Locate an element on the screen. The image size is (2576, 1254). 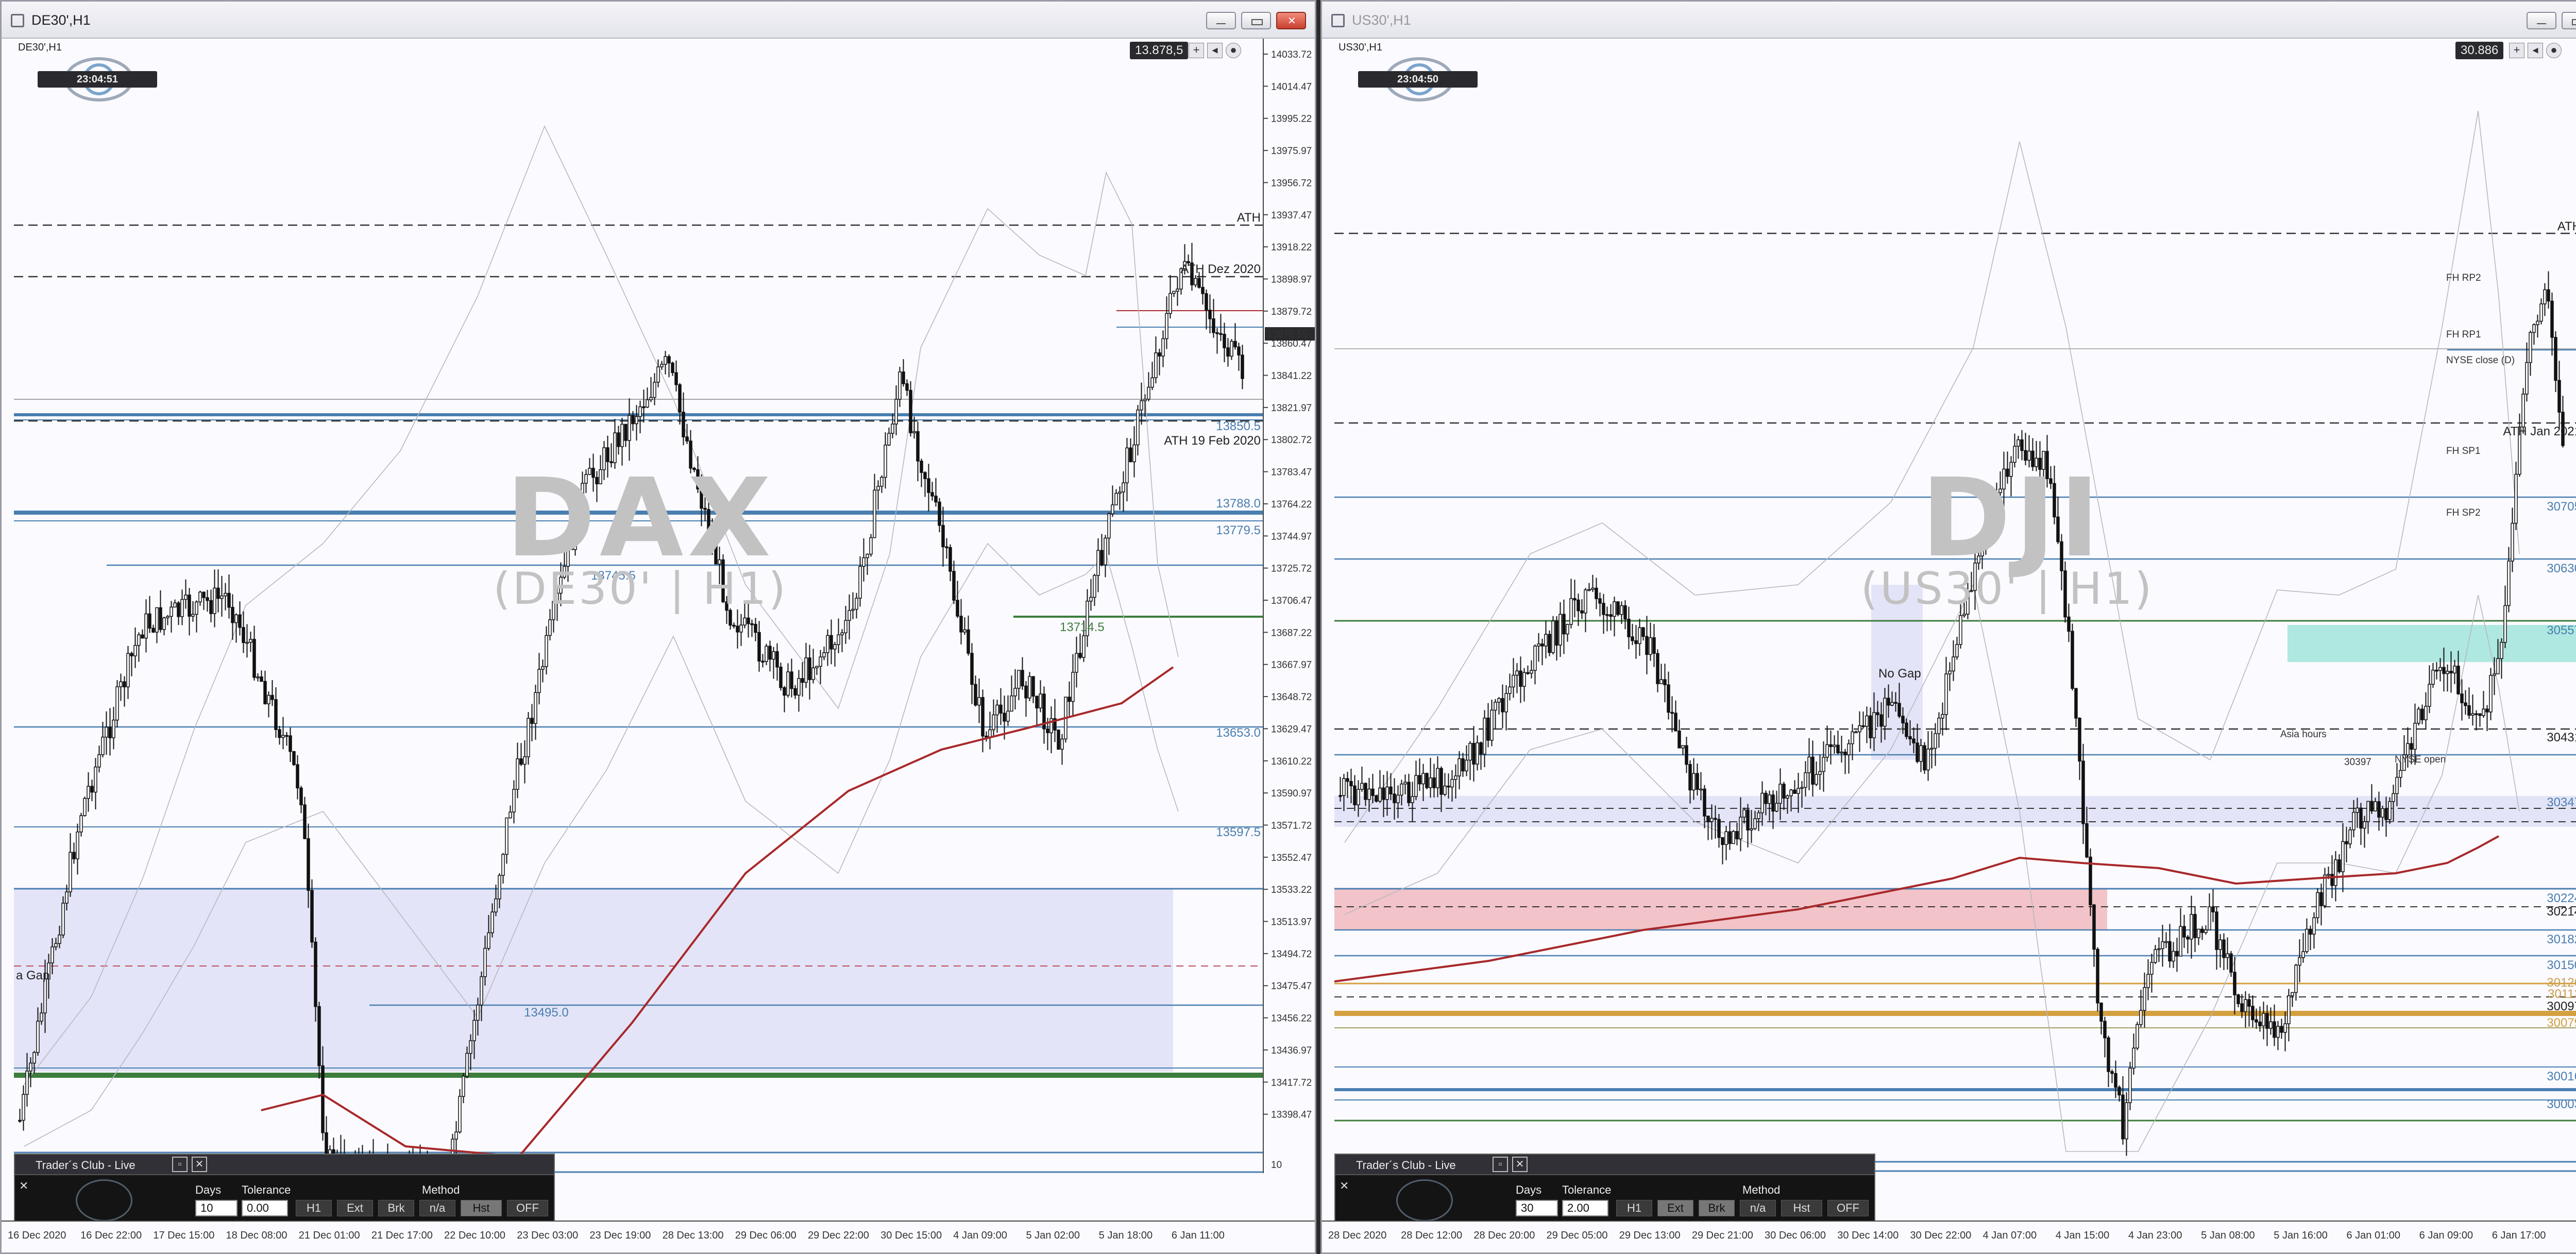
window-titlebar: DE30',H1 is located at coordinates (658, 20).